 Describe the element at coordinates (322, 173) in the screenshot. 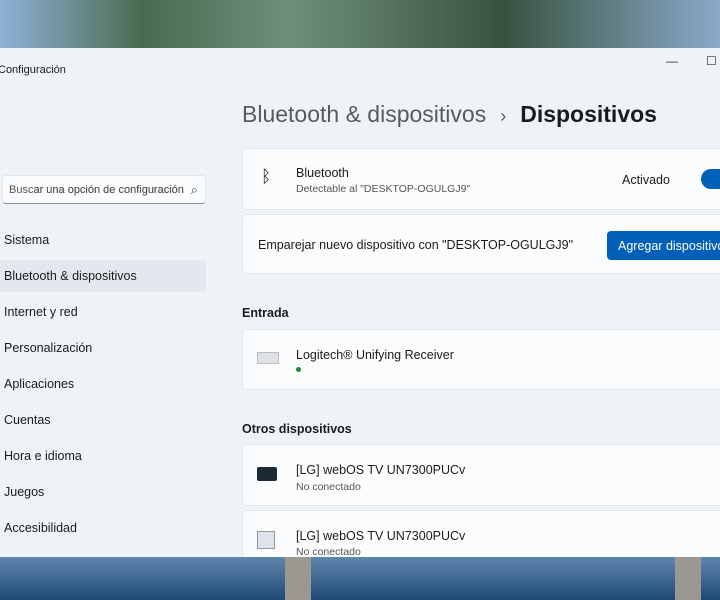

I see `bluetooth-title: Bluetooth` at that location.